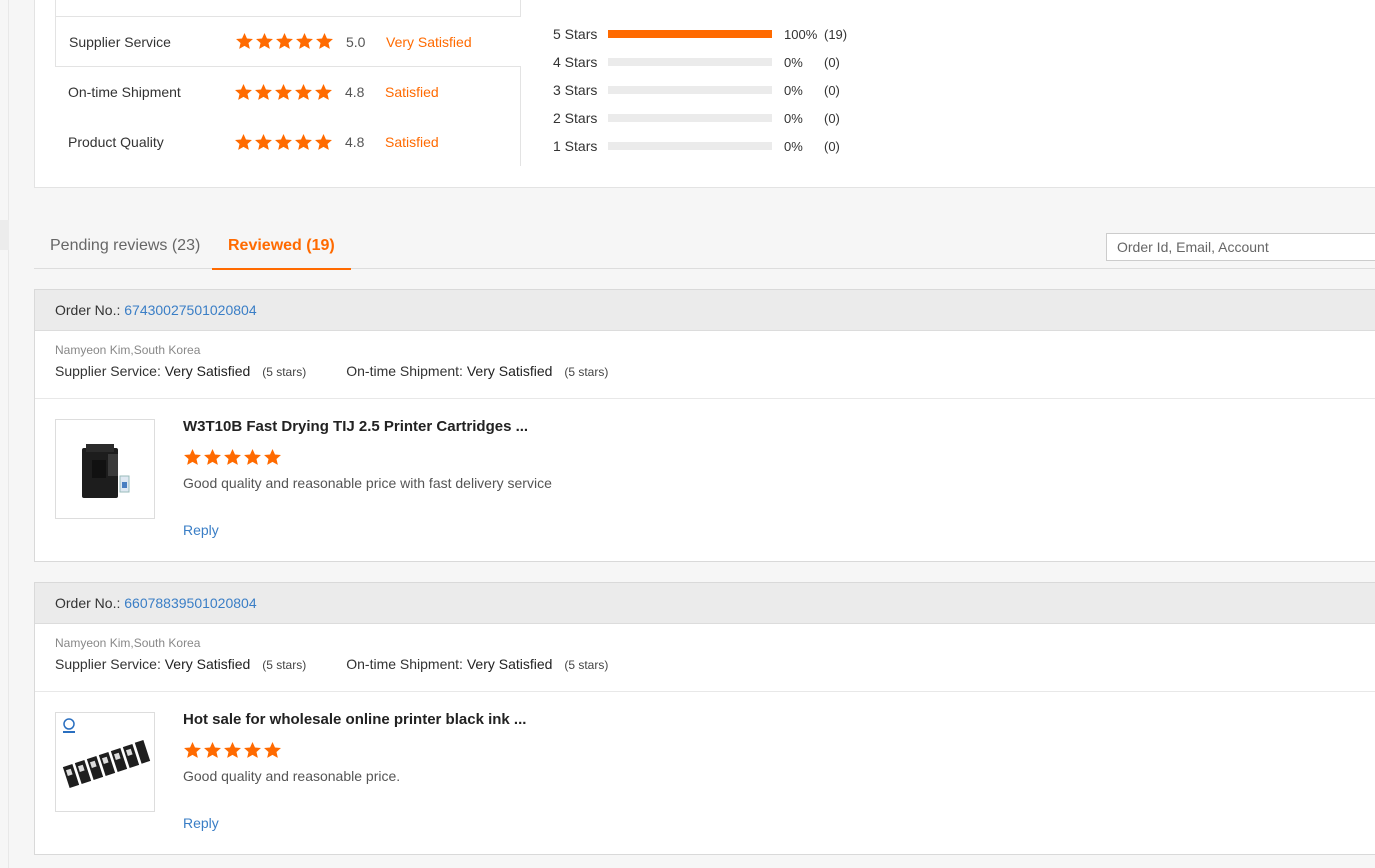  What do you see at coordinates (116, 142) in the screenshot?
I see `rating-label: Product Quality` at bounding box center [116, 142].